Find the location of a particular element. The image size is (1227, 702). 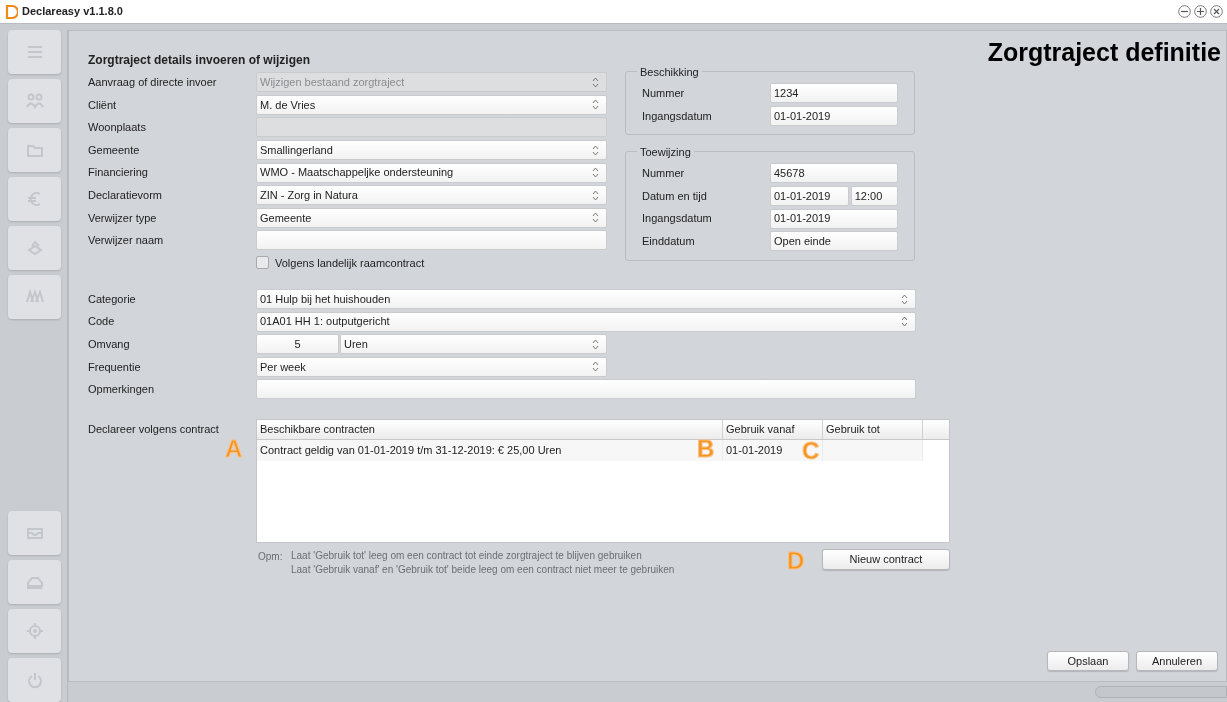

field-label: Omvang is located at coordinates (109, 344).